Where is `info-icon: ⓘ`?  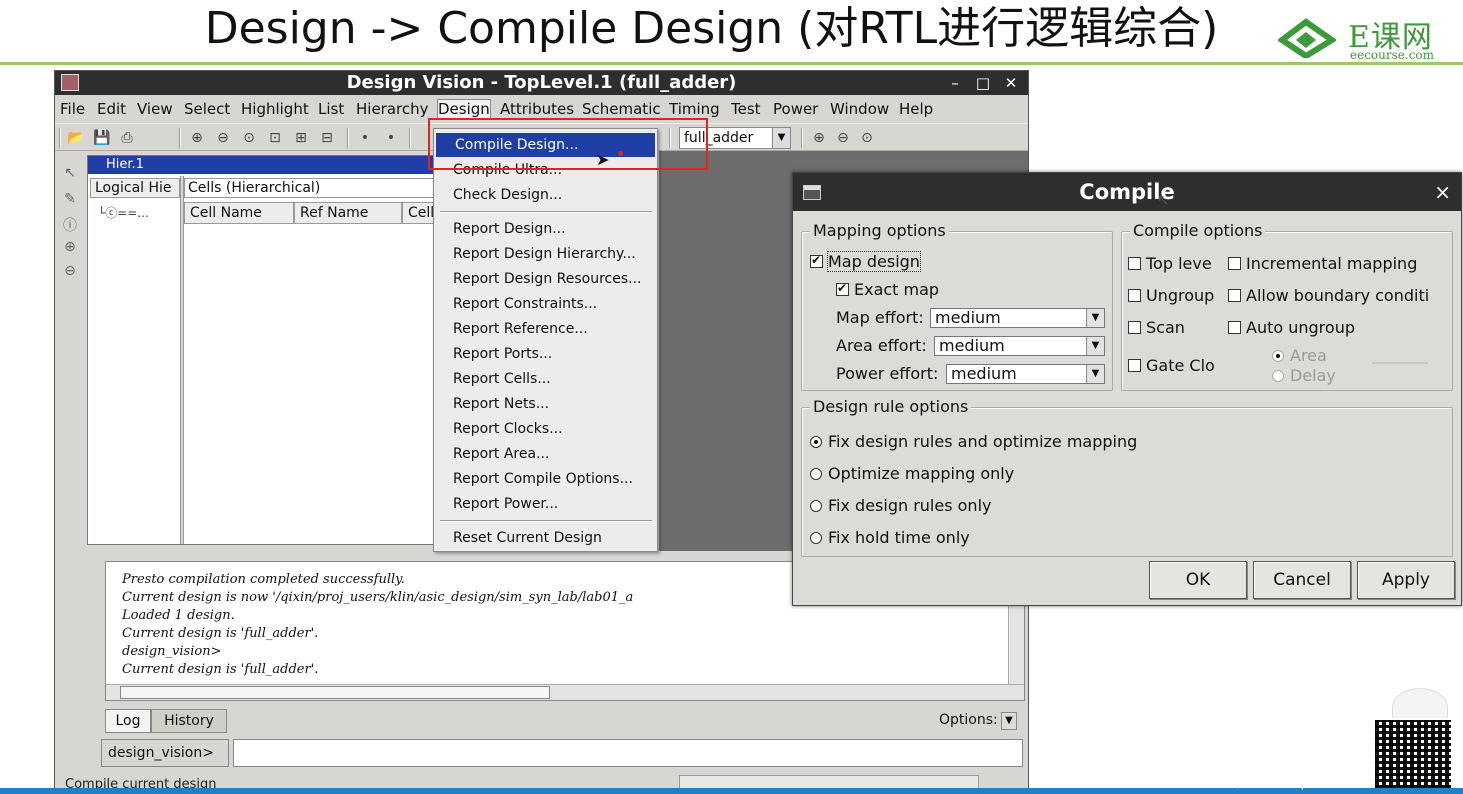
info-icon: ⓘ is located at coordinates (70, 224).